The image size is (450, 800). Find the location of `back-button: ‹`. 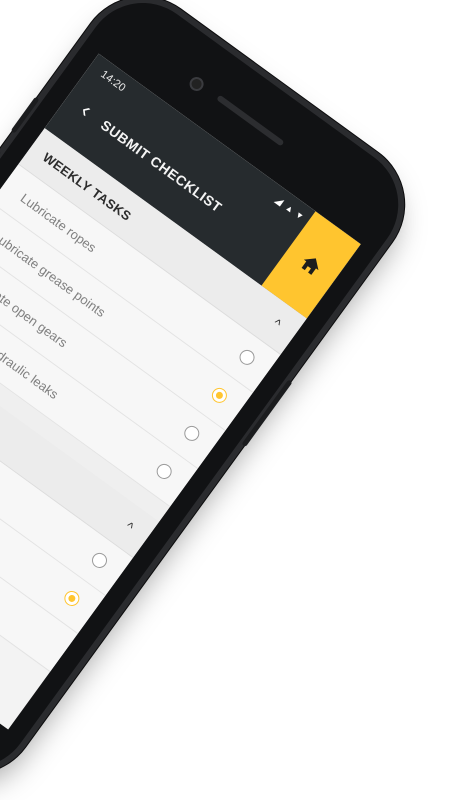

back-button: ‹ is located at coordinates (86, 110).